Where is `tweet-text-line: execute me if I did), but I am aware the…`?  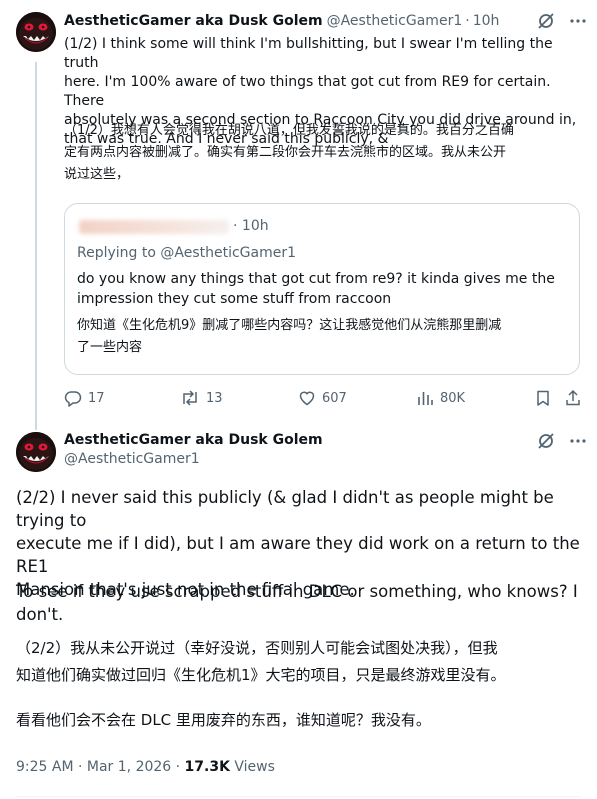 tweet-text-line: execute me if I did), but I am aware the… is located at coordinates (298, 555).